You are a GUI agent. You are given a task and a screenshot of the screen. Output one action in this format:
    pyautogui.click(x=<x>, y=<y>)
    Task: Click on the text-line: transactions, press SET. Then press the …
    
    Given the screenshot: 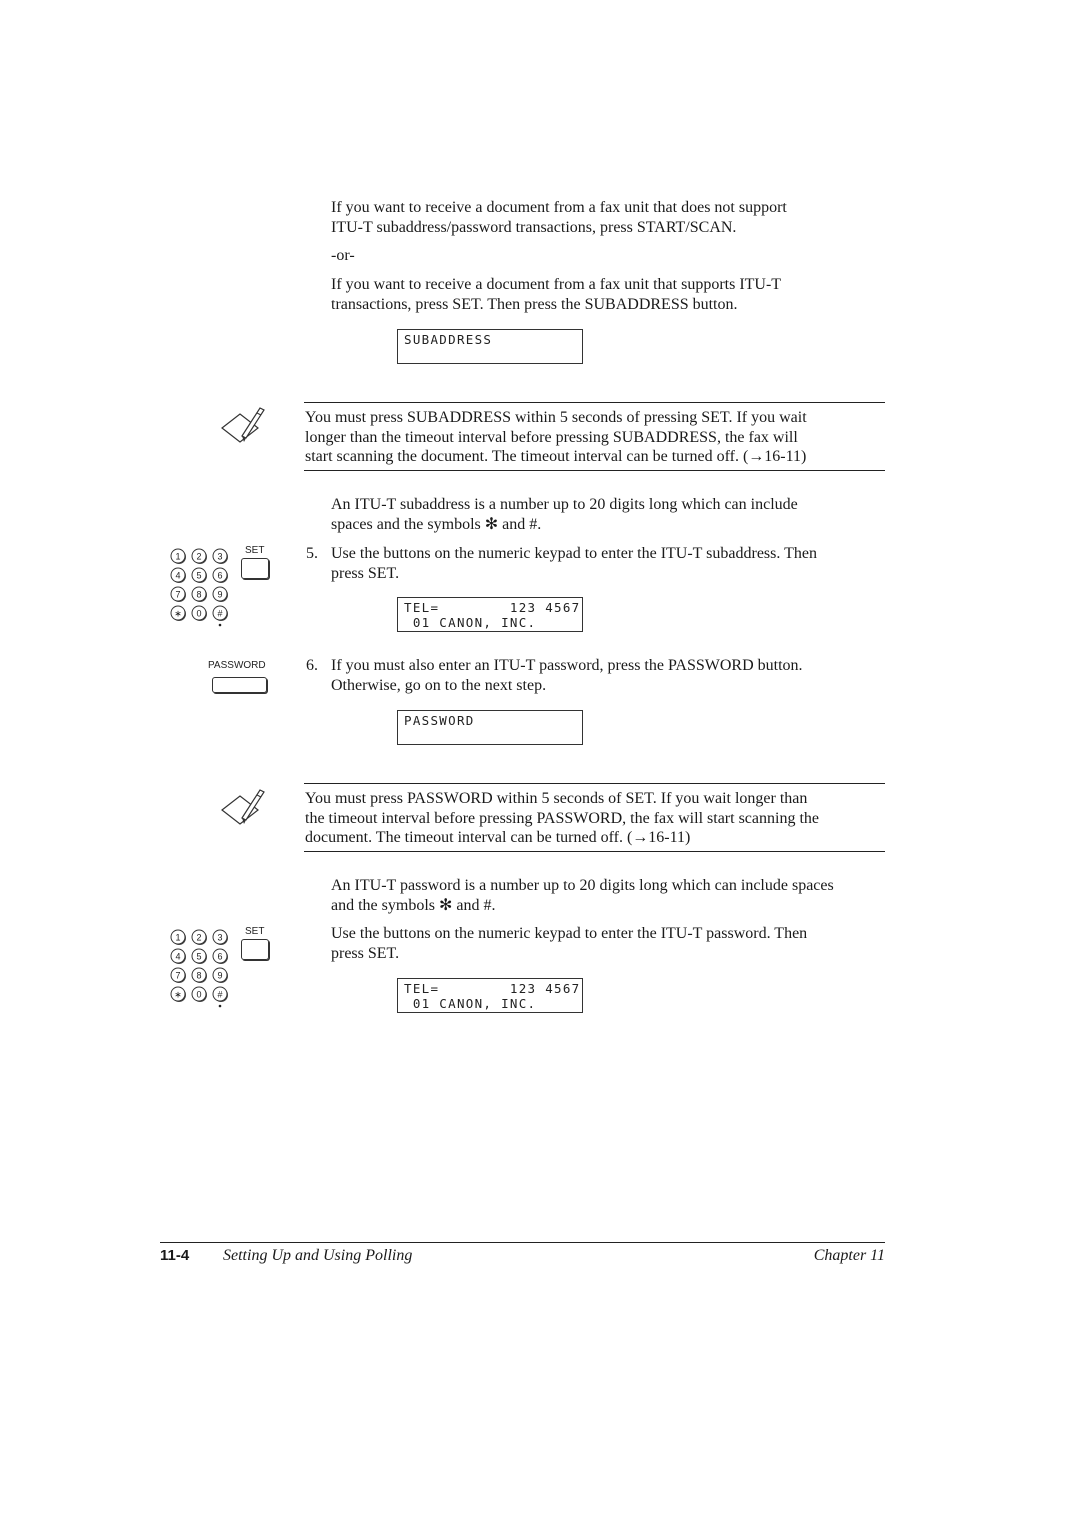 What is the action you would take?
    pyautogui.click(x=534, y=304)
    